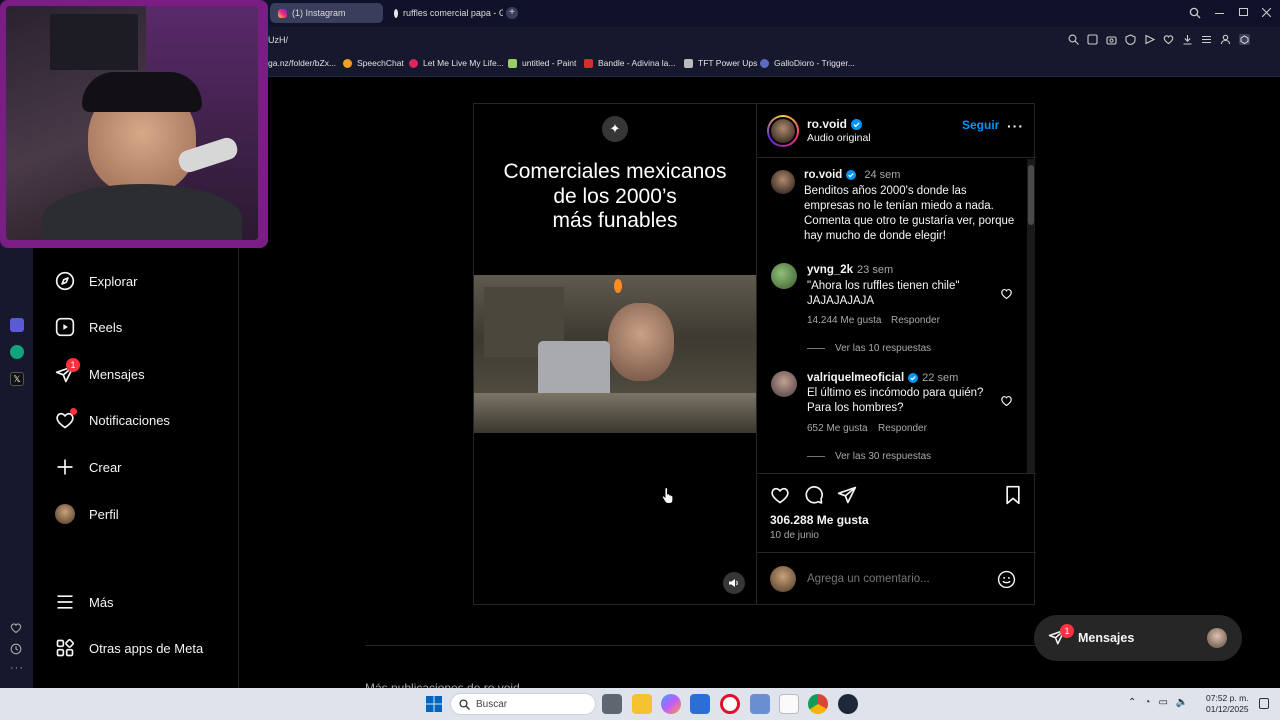  Describe the element at coordinates (434, 704) in the screenshot. I see `windows-start-icon` at that location.